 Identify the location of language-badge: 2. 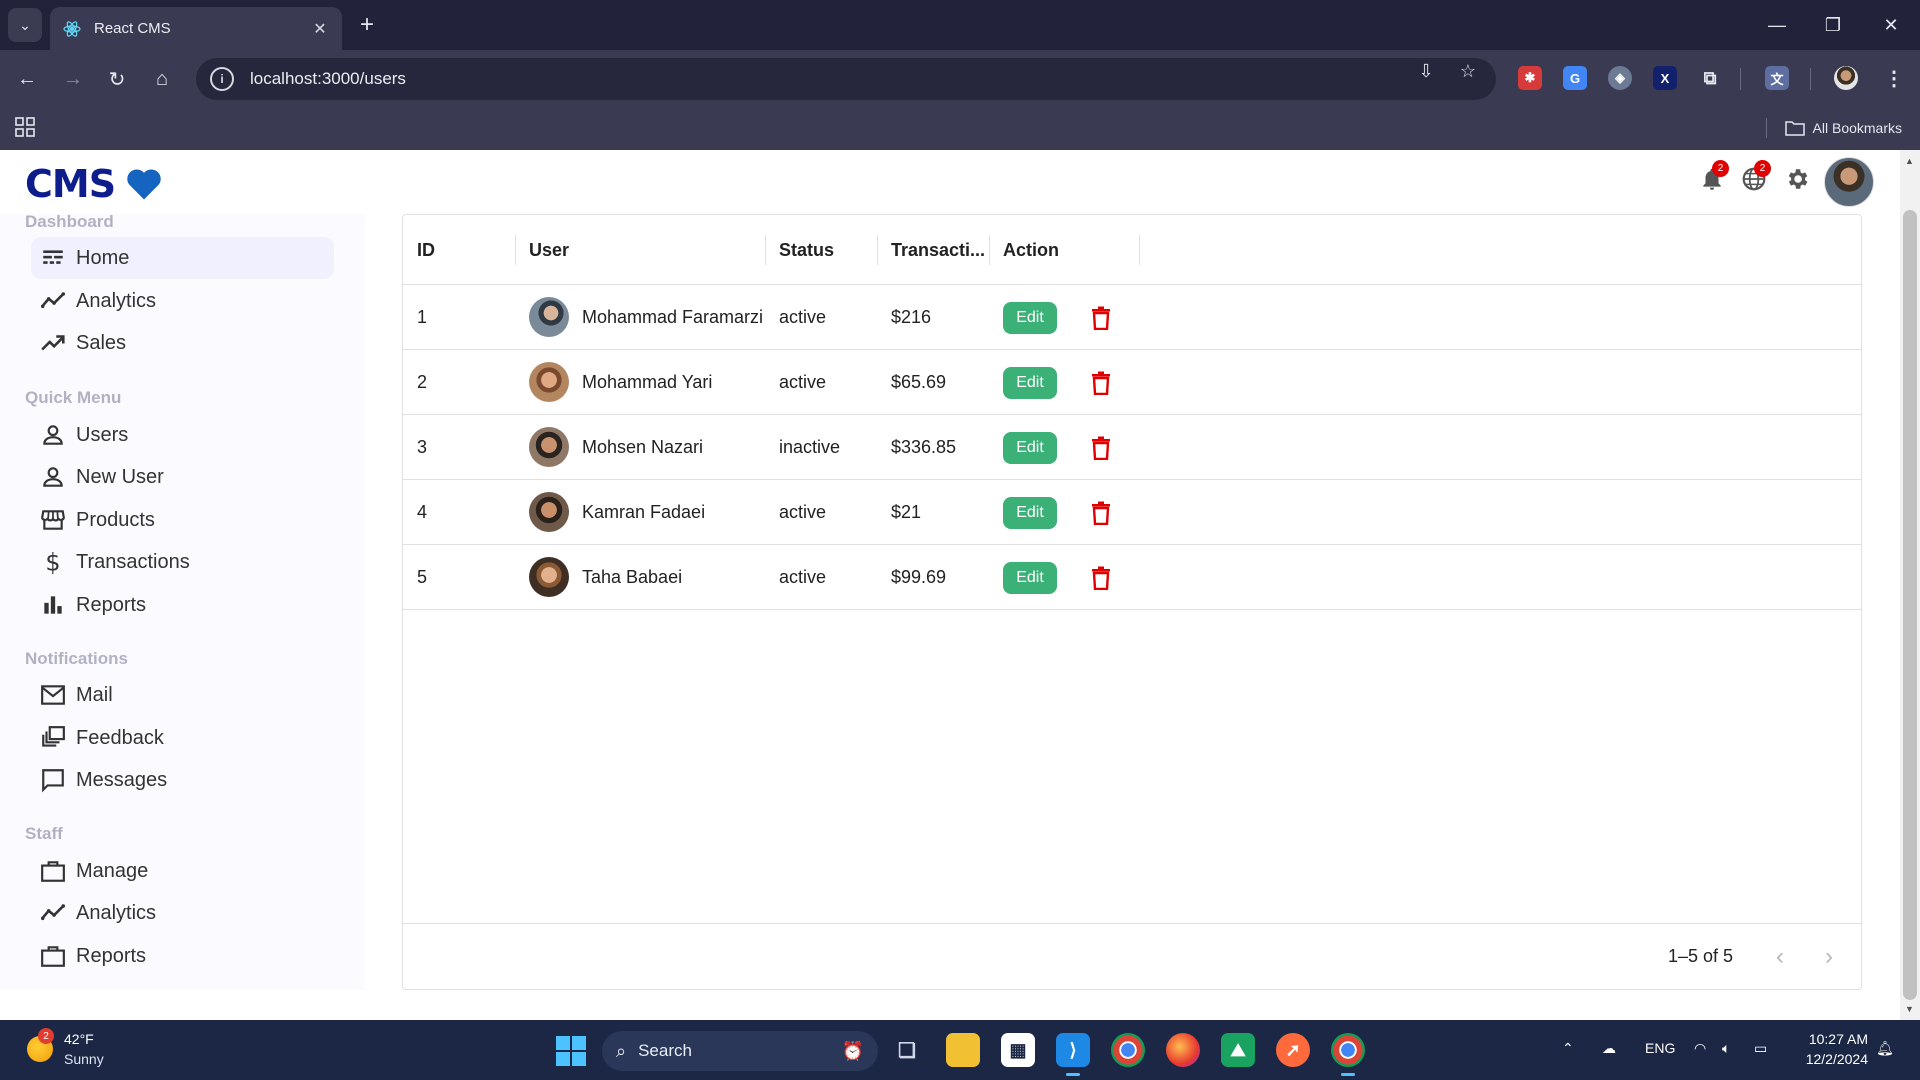
(1762, 168).